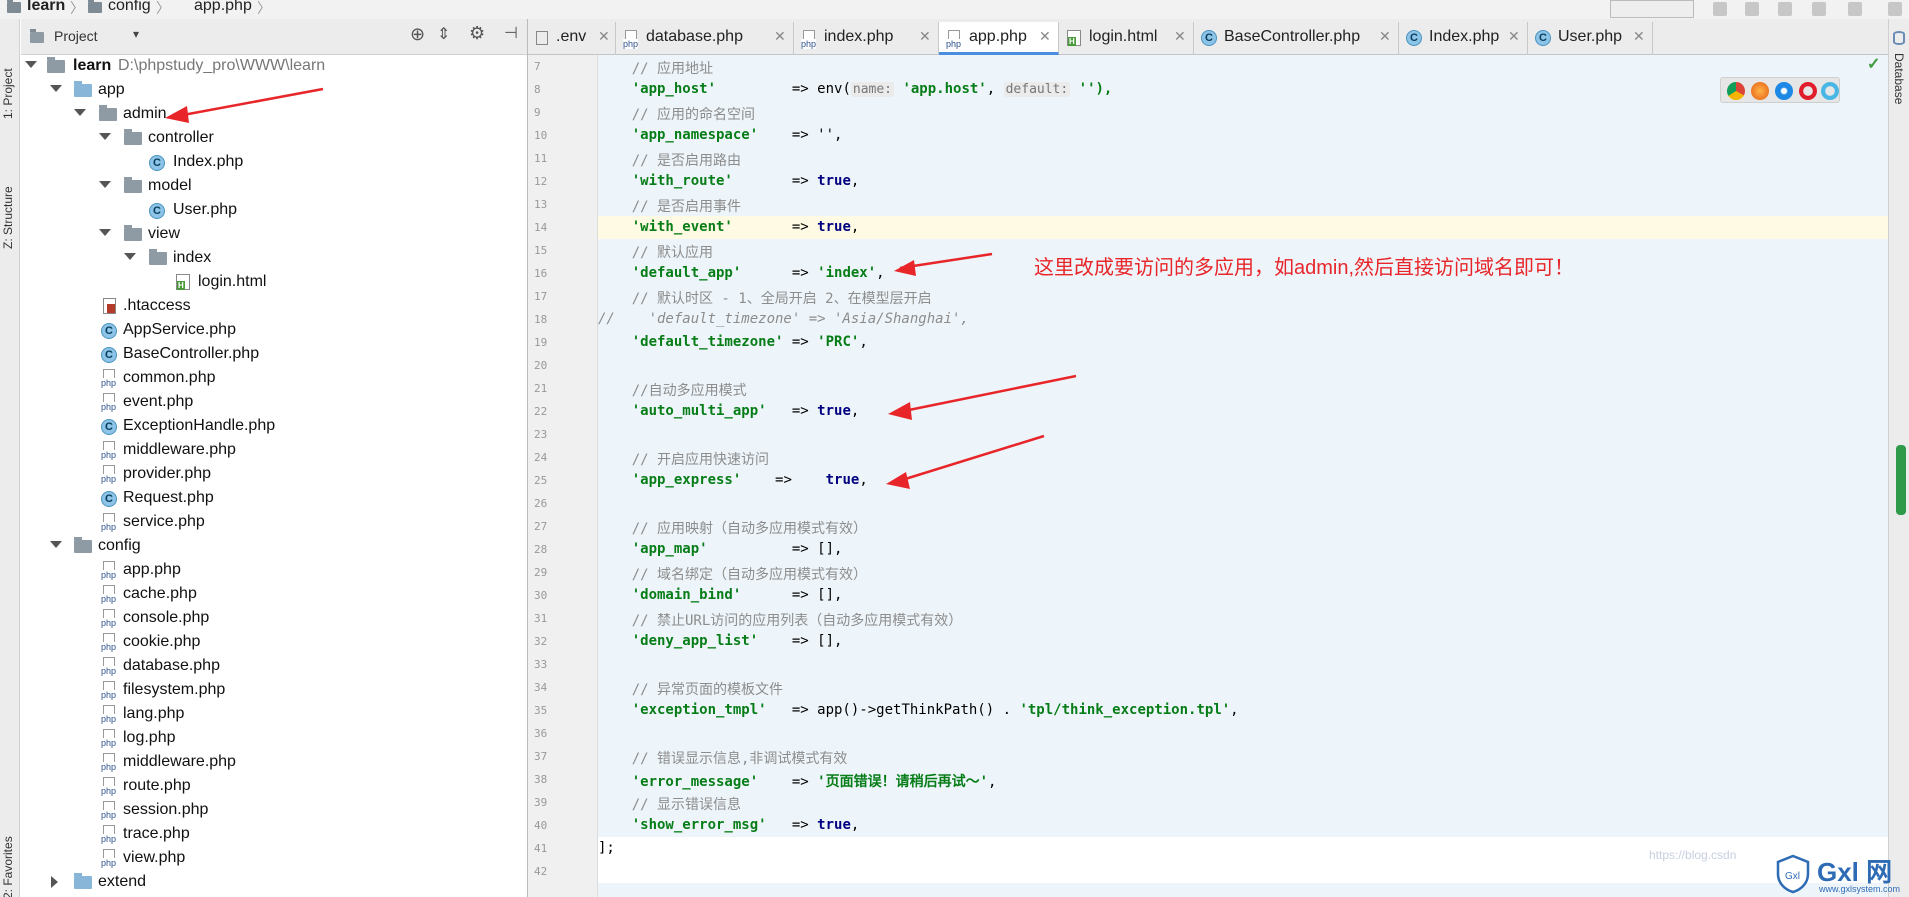  Describe the element at coordinates (1760, 91) in the screenshot. I see `firefox-icon` at that location.